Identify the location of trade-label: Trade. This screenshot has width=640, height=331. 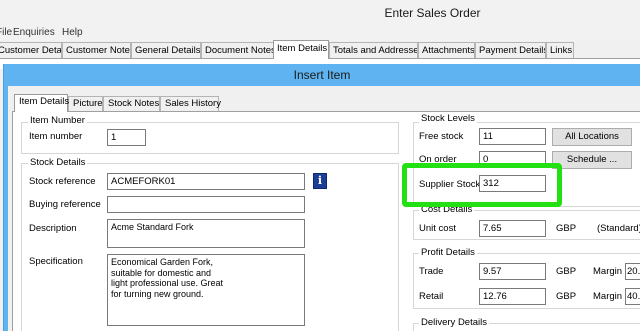
(431, 271).